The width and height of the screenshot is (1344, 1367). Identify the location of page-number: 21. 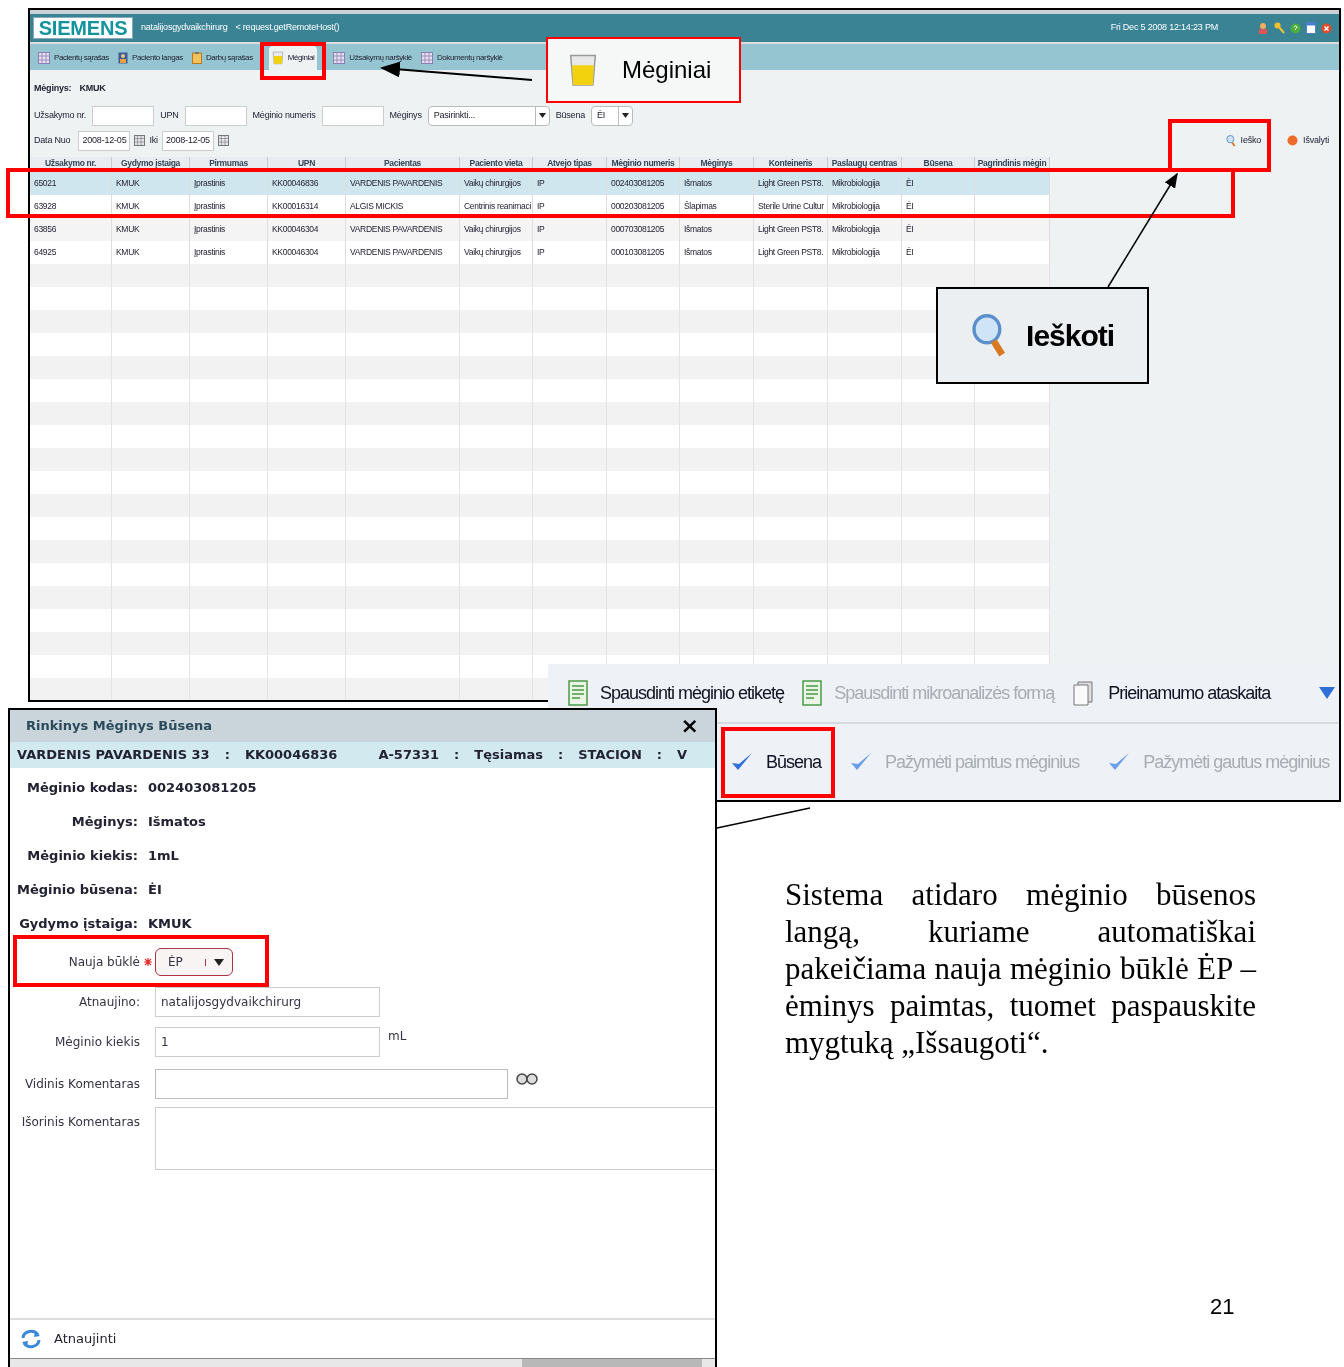
(1222, 1307).